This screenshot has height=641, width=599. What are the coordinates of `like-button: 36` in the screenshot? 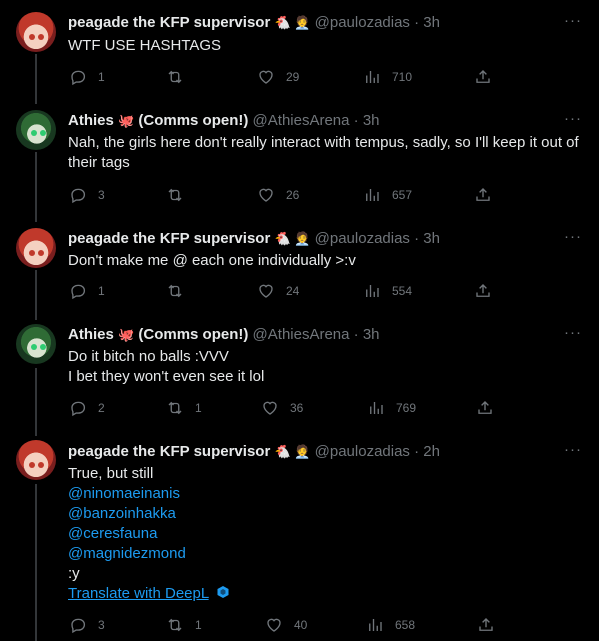 It's located at (282, 408).